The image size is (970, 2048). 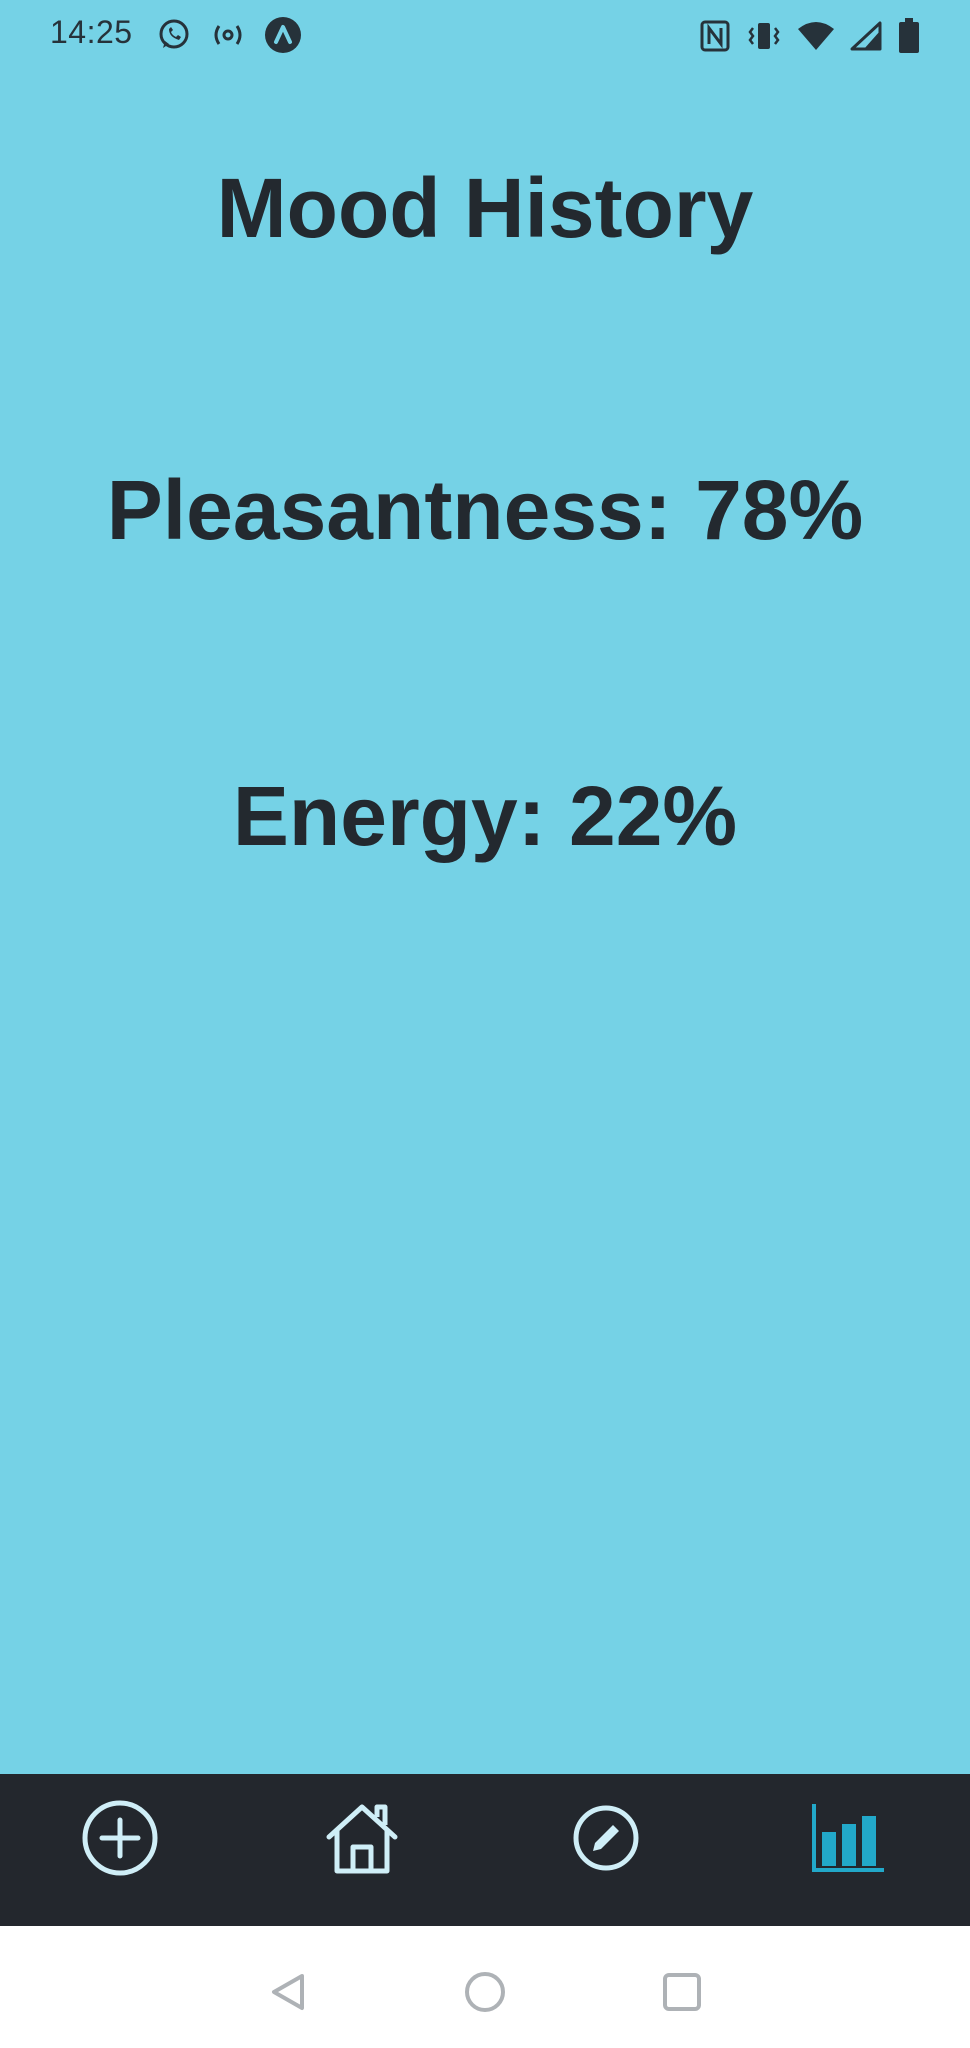 What do you see at coordinates (764, 36) in the screenshot?
I see `vibrate-icon` at bounding box center [764, 36].